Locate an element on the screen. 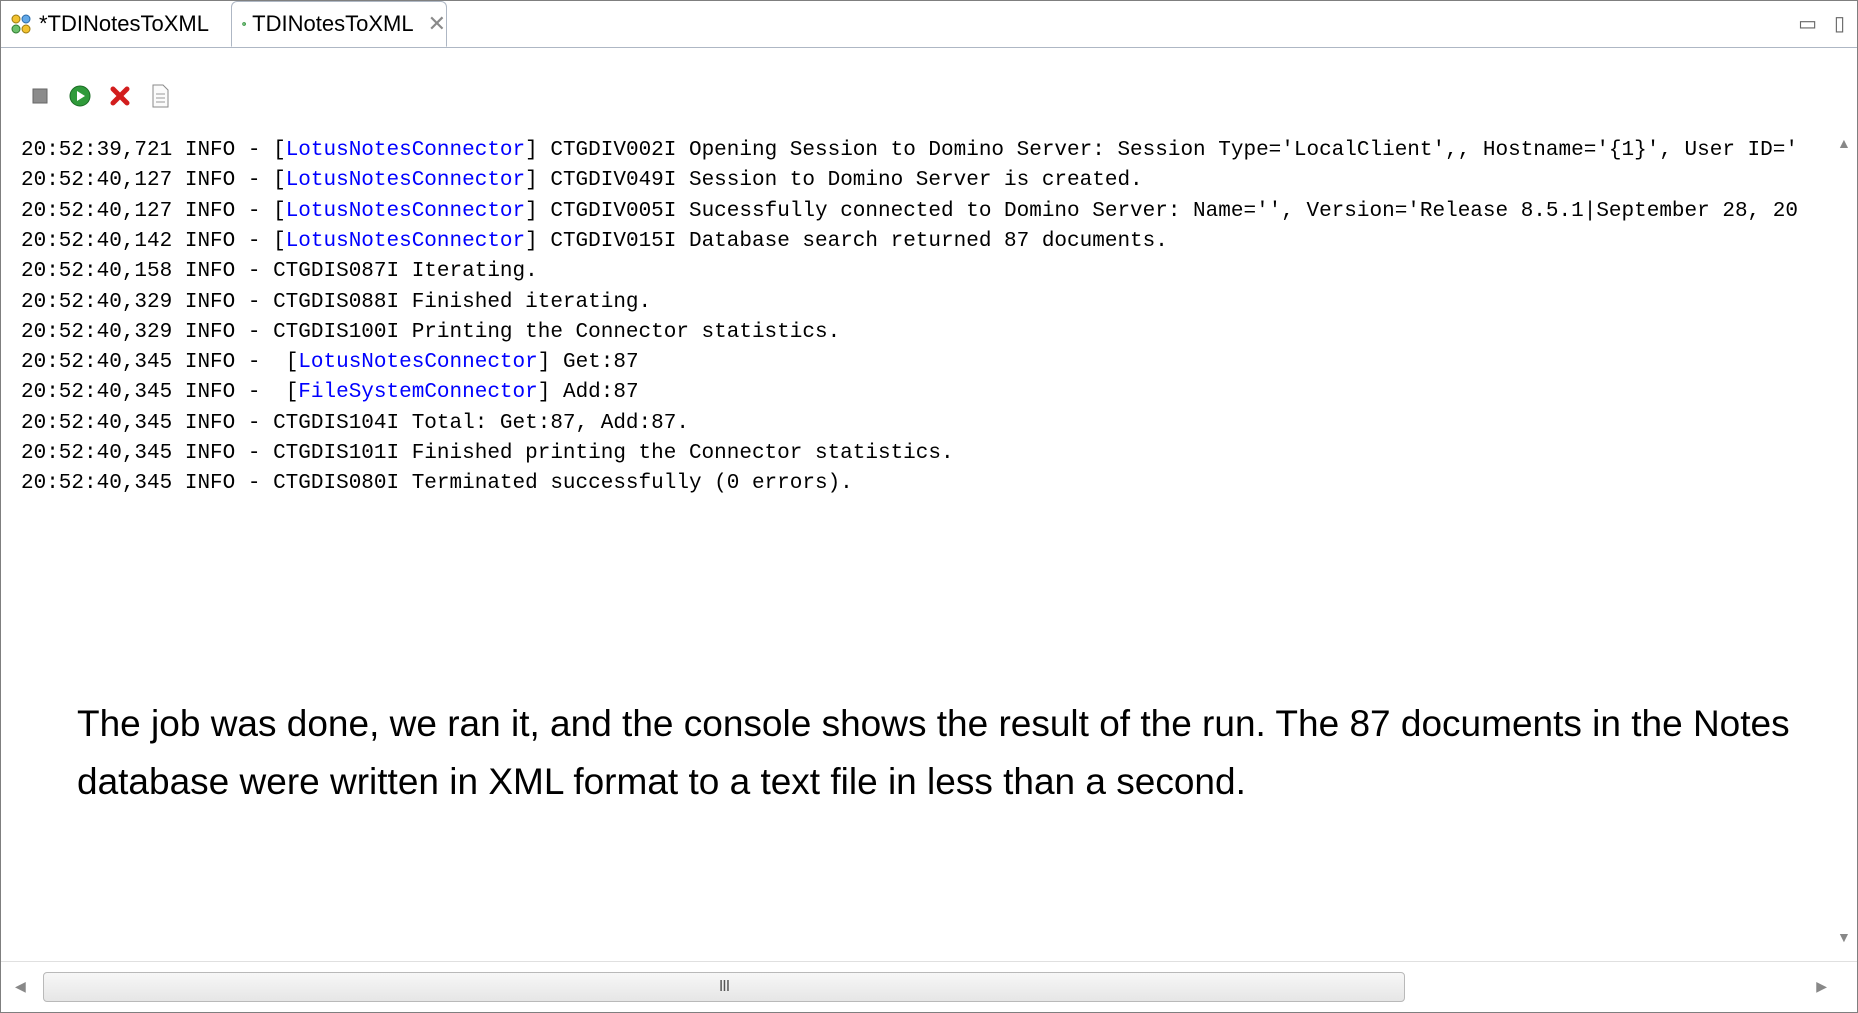 Image resolution: width=1858 pixels, height=1013 pixels. tab-tdinotestoxml-editor: *TDINotesToXML is located at coordinates (120, 24).